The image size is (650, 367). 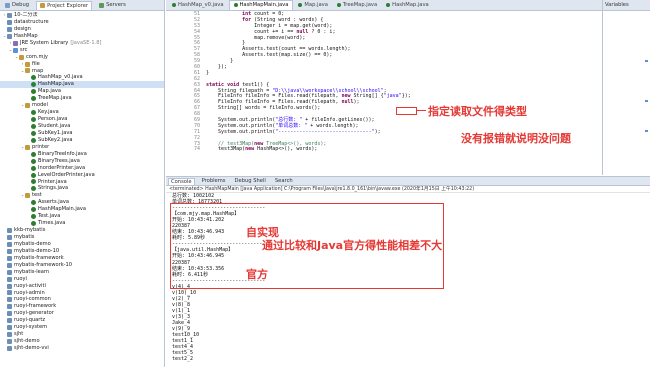 I want to click on tree-item: › JRE System Library [JavaSE-1.8], so click(x=82, y=43).